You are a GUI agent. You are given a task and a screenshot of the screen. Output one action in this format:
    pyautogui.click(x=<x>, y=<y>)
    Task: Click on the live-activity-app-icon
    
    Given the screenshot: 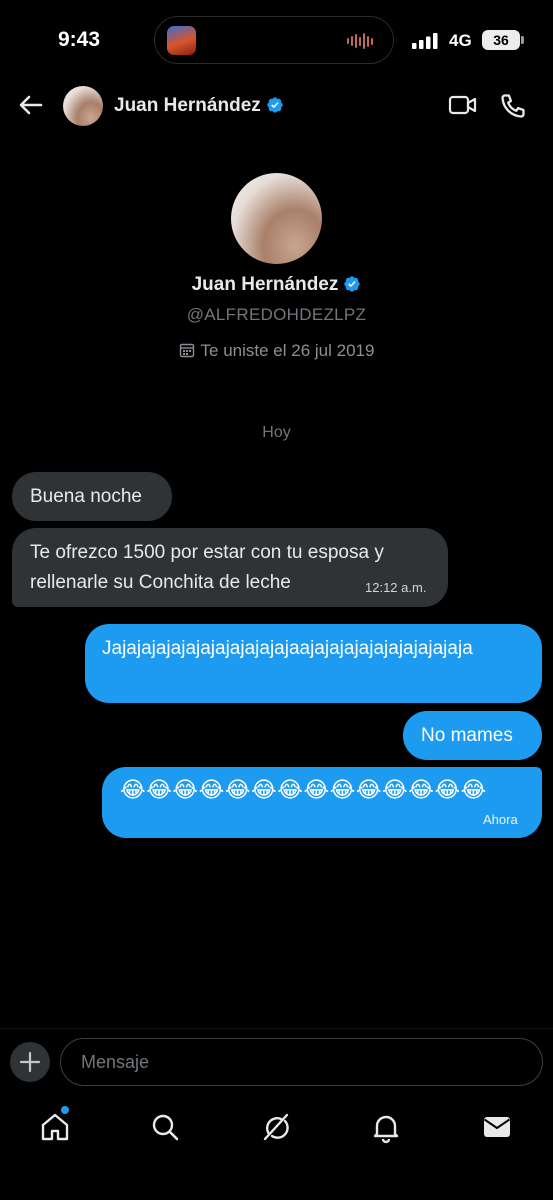 What is the action you would take?
    pyautogui.click(x=181, y=40)
    